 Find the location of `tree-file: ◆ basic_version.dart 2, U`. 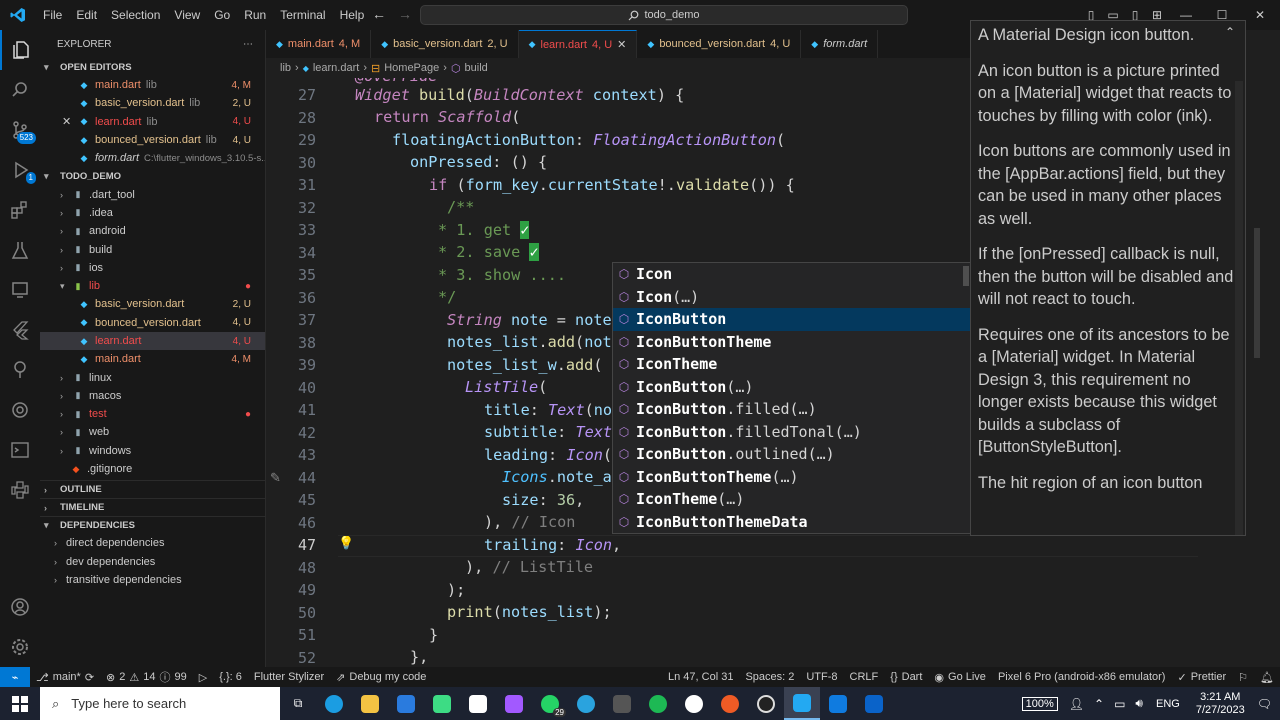

tree-file: ◆ basic_version.dart 2, U is located at coordinates (152, 304).